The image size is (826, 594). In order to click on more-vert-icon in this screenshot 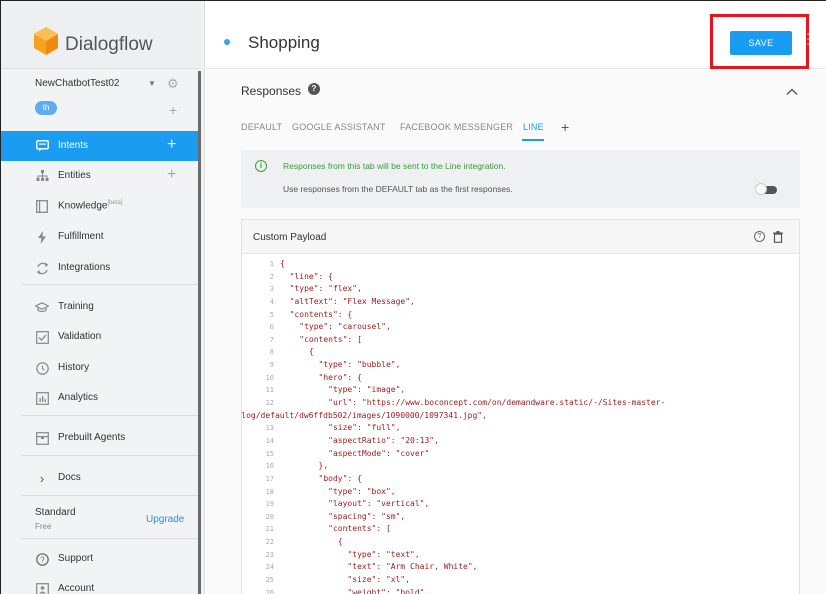, I will do `click(808, 41)`.